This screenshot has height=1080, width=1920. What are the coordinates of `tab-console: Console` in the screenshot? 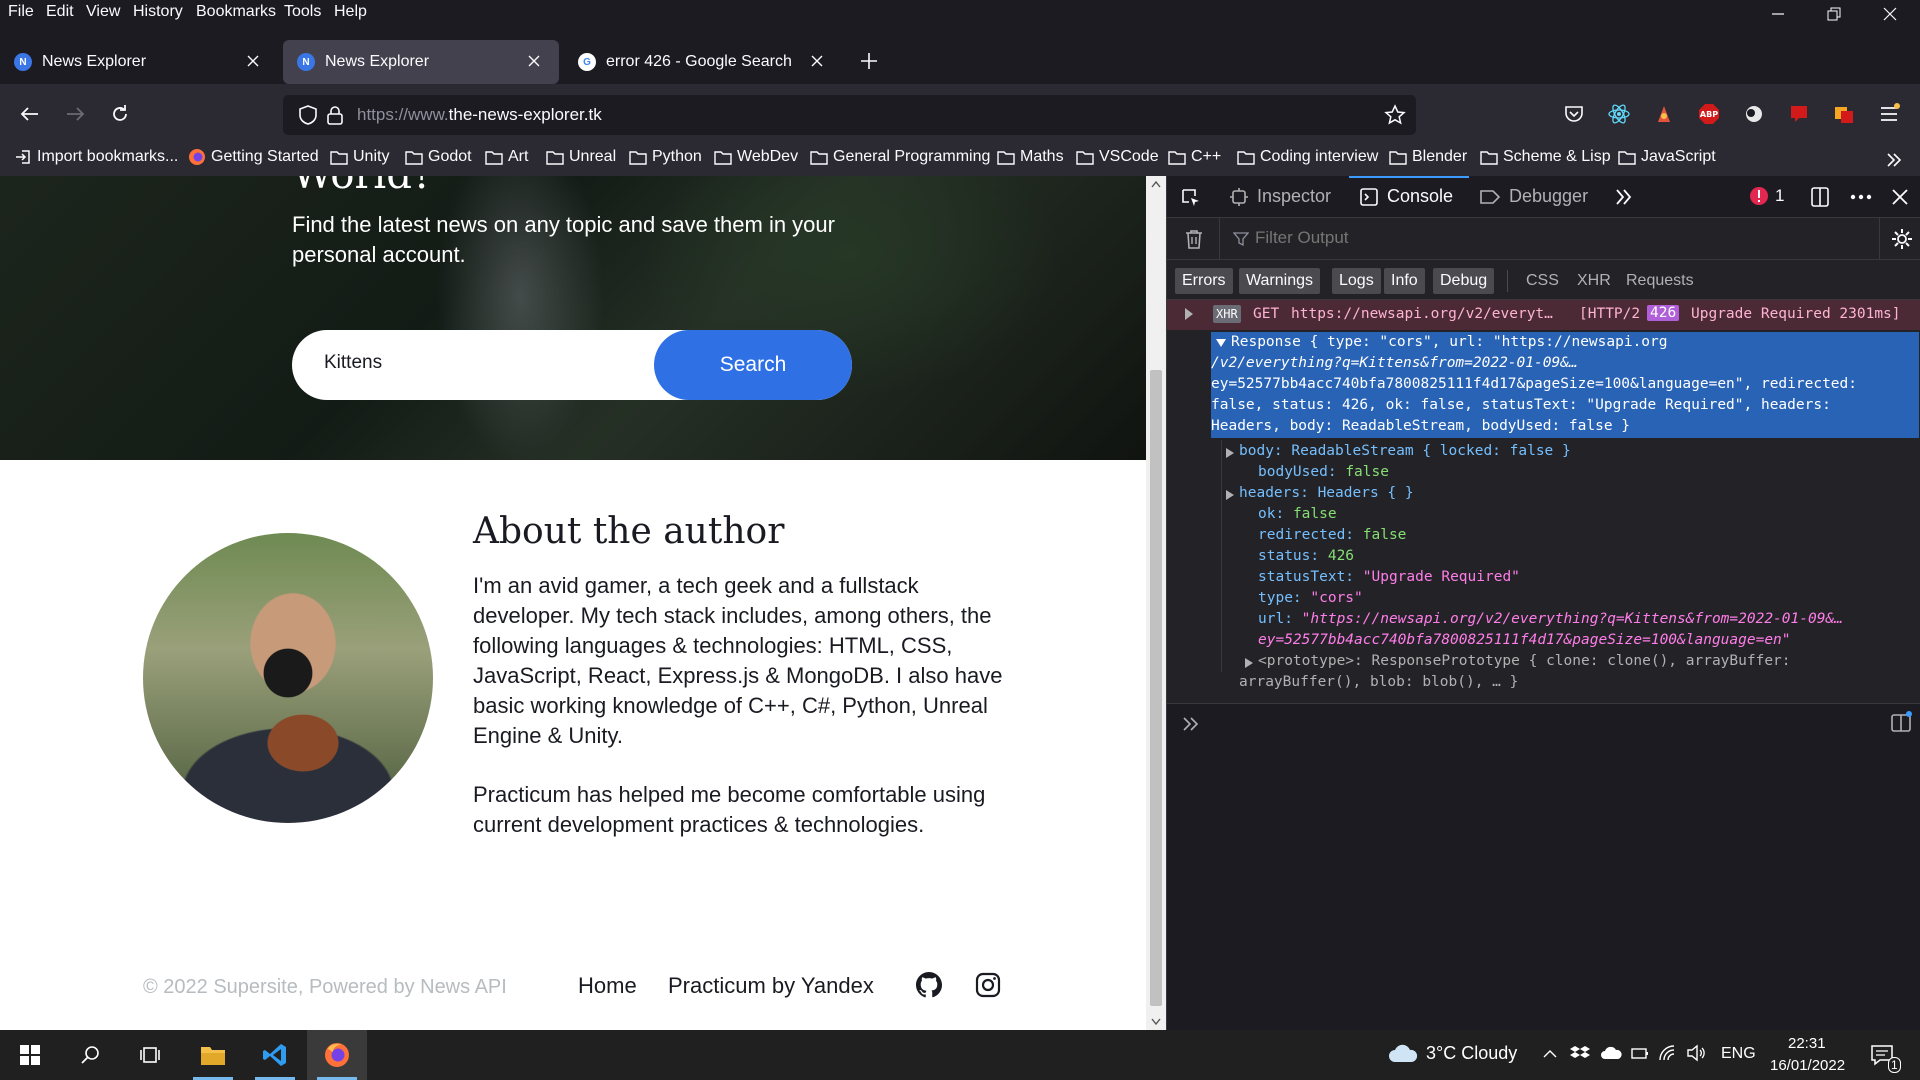 It's located at (1406, 196).